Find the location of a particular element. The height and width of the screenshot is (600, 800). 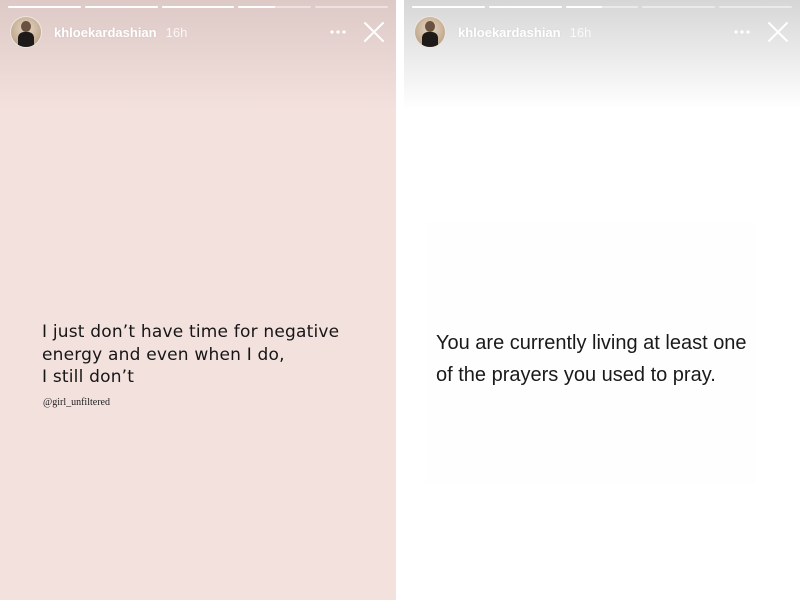

quote-line: energy and even when I do, is located at coordinates (163, 354).